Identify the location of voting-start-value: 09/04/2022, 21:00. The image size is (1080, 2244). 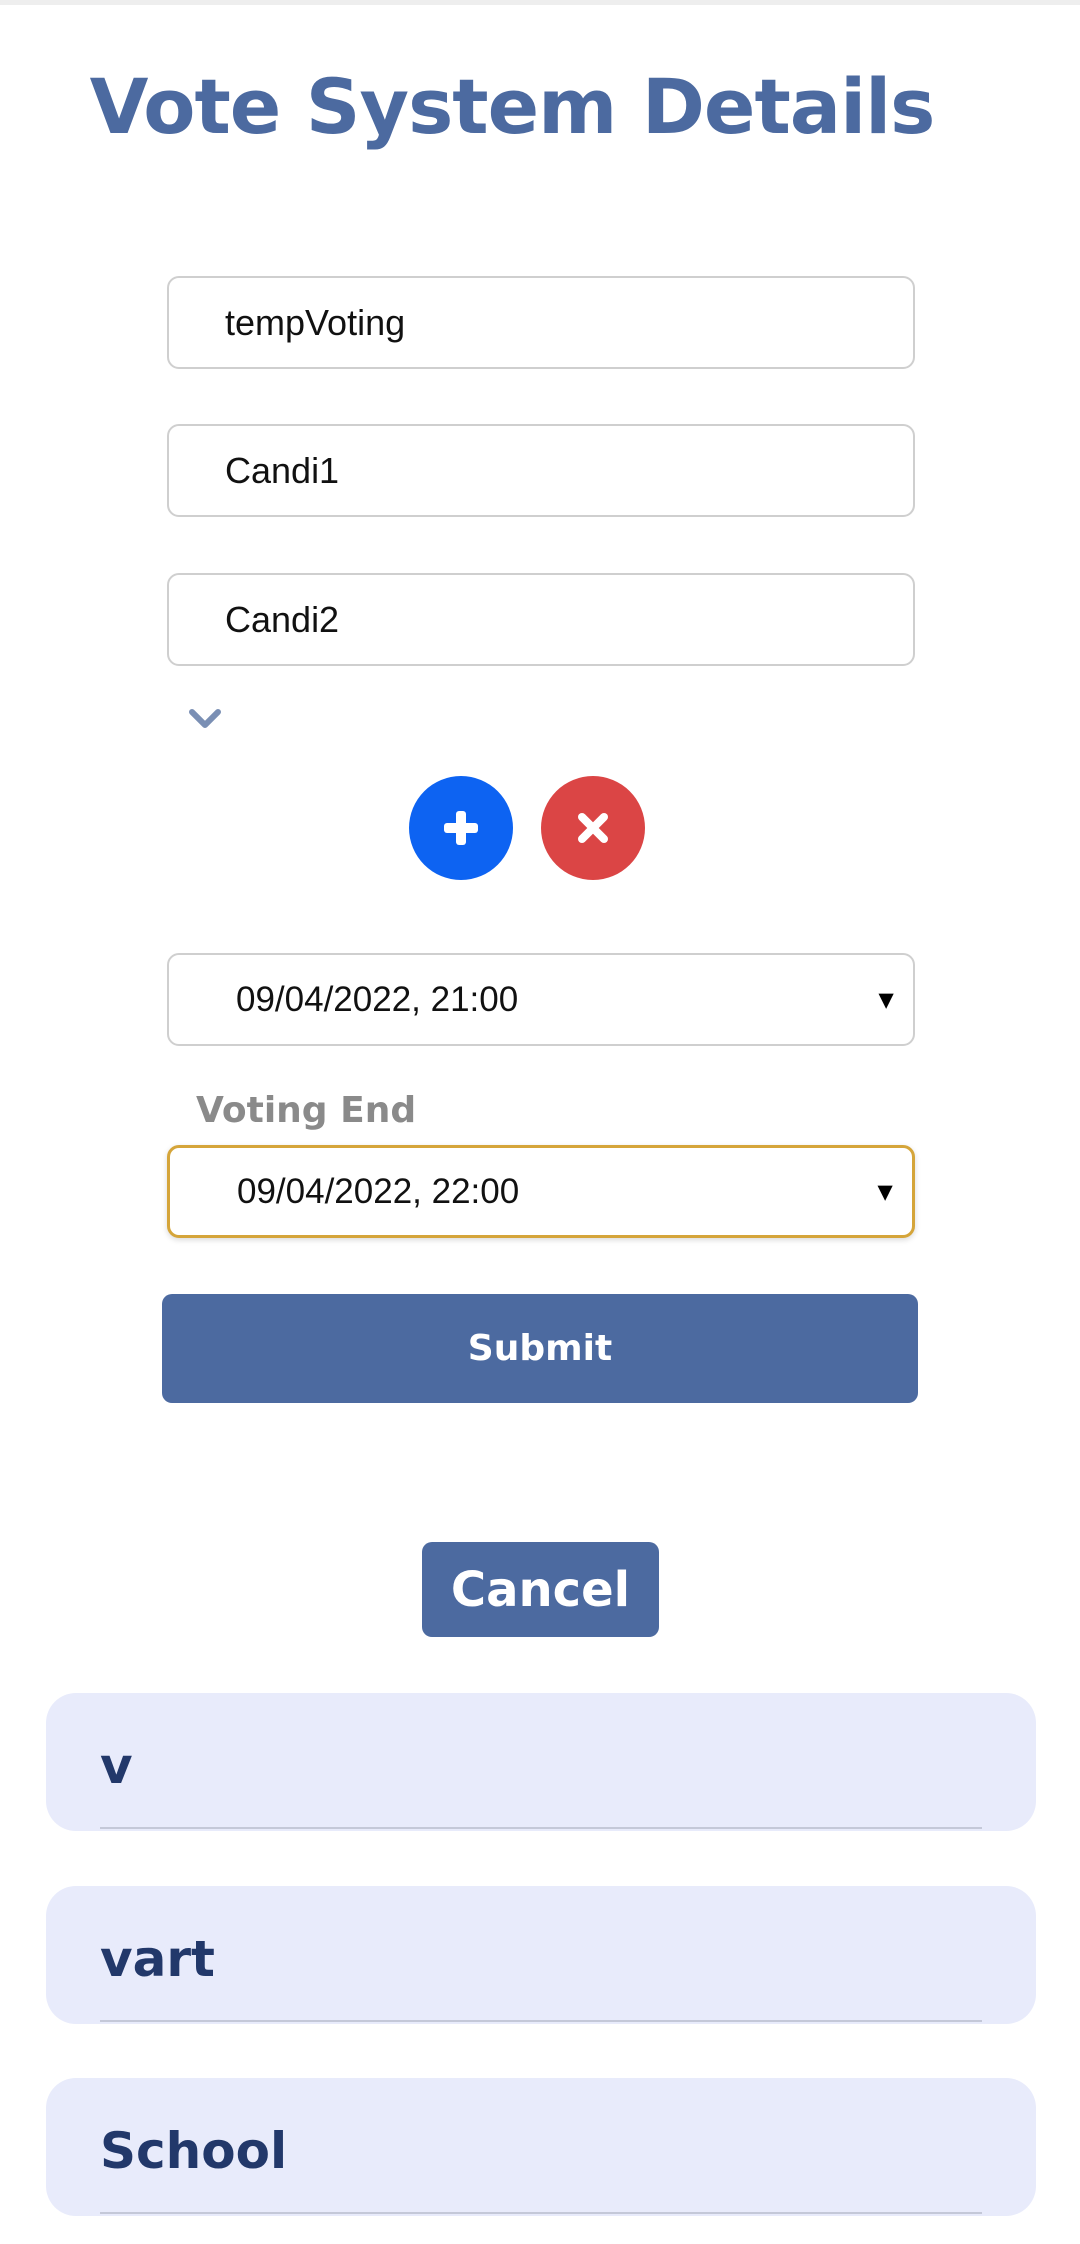
(377, 999).